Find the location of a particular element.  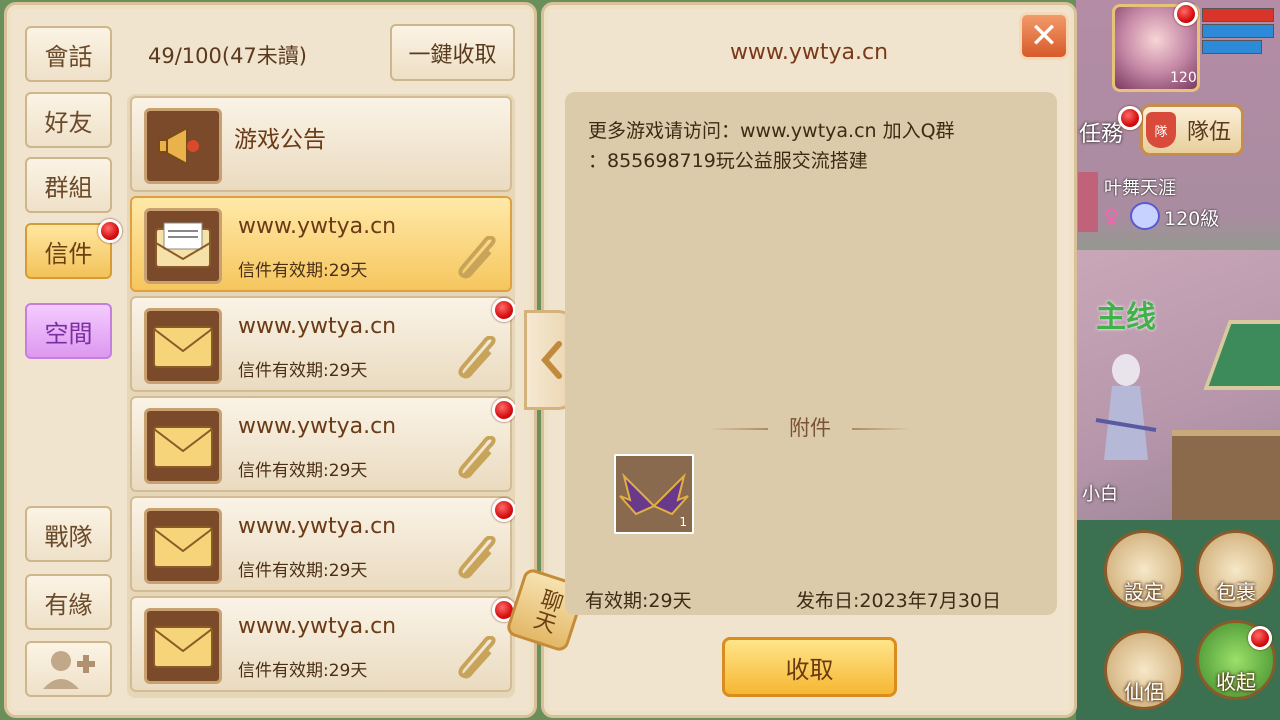

world-fence is located at coordinates (1226, 475).